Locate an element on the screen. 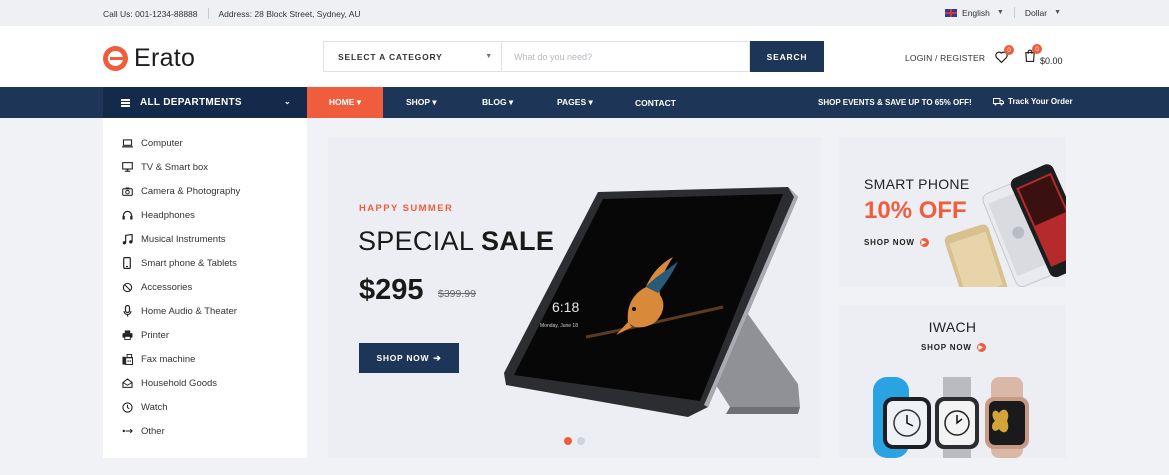  track-order-label: Track Your Order is located at coordinates (1040, 101).